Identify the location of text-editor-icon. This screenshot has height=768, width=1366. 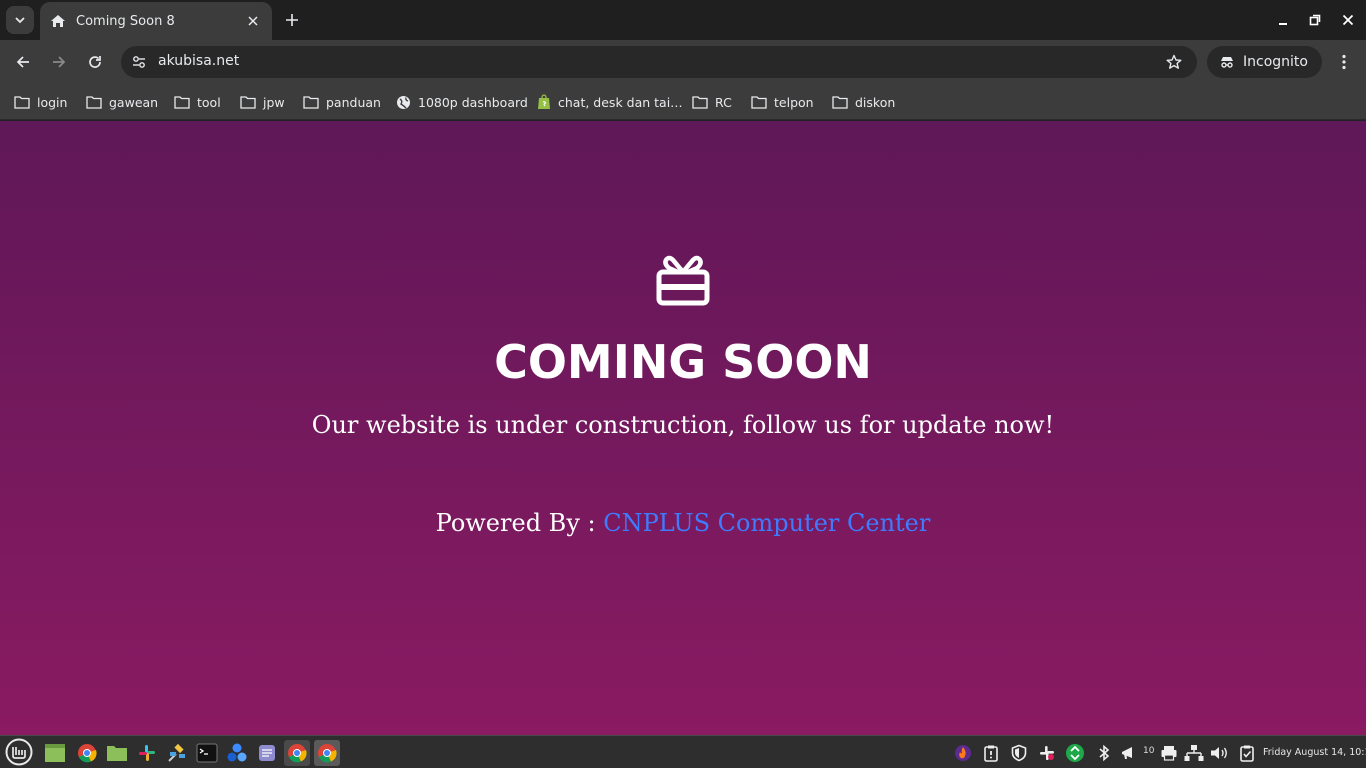
(267, 753).